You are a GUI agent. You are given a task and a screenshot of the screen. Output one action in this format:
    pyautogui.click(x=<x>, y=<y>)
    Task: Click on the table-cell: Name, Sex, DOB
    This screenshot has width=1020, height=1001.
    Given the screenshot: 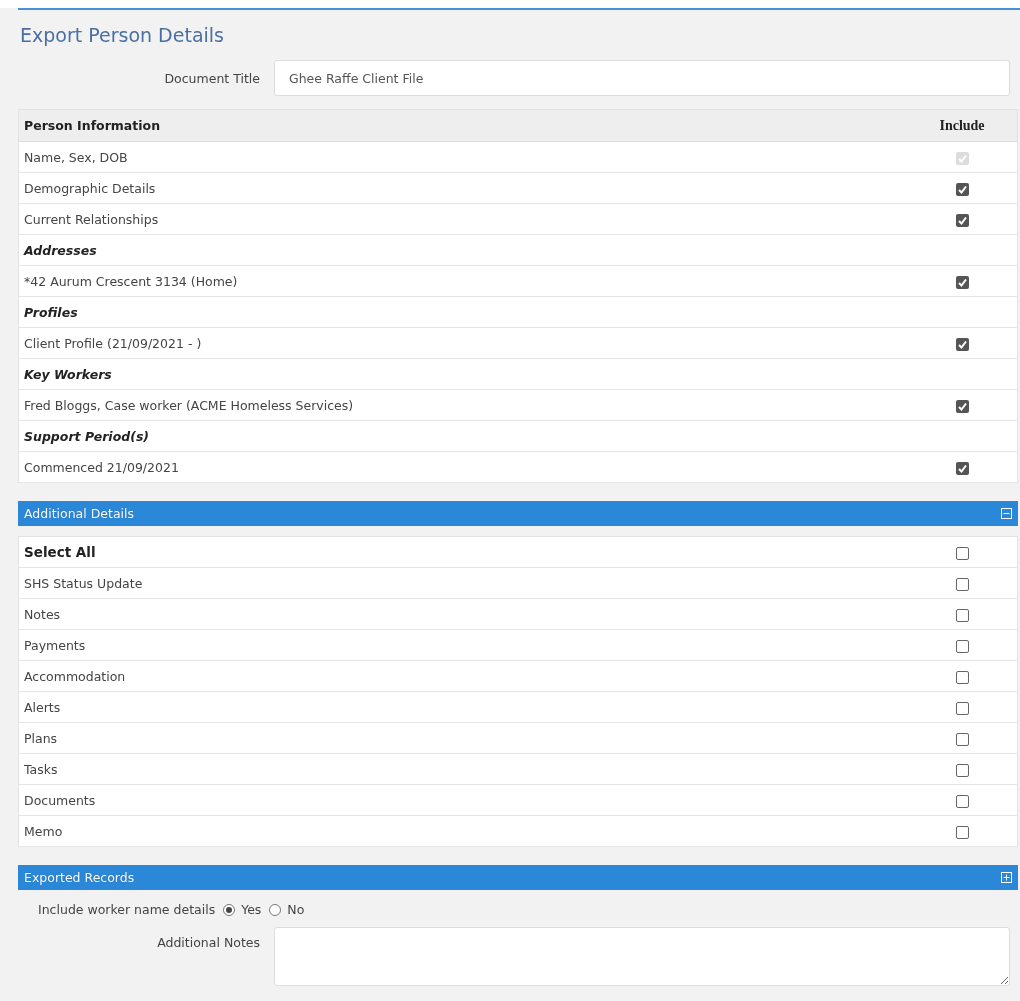 What is the action you would take?
    pyautogui.click(x=462, y=157)
    